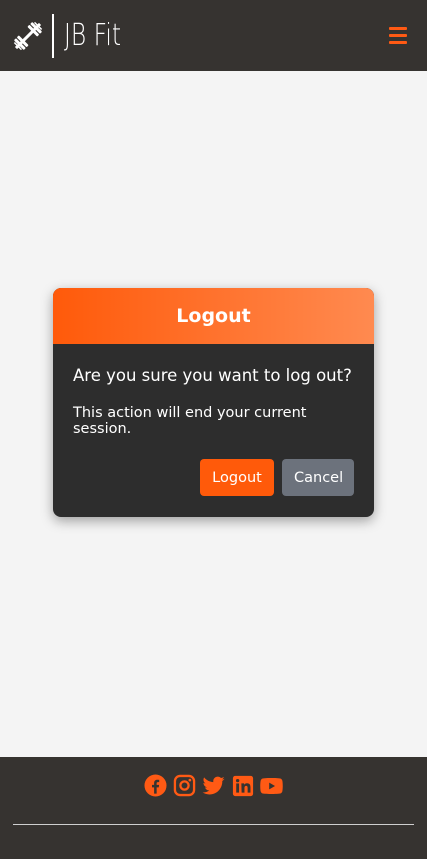 This screenshot has width=427, height=859. Describe the element at coordinates (184, 785) in the screenshot. I see `instagram-icon` at that location.